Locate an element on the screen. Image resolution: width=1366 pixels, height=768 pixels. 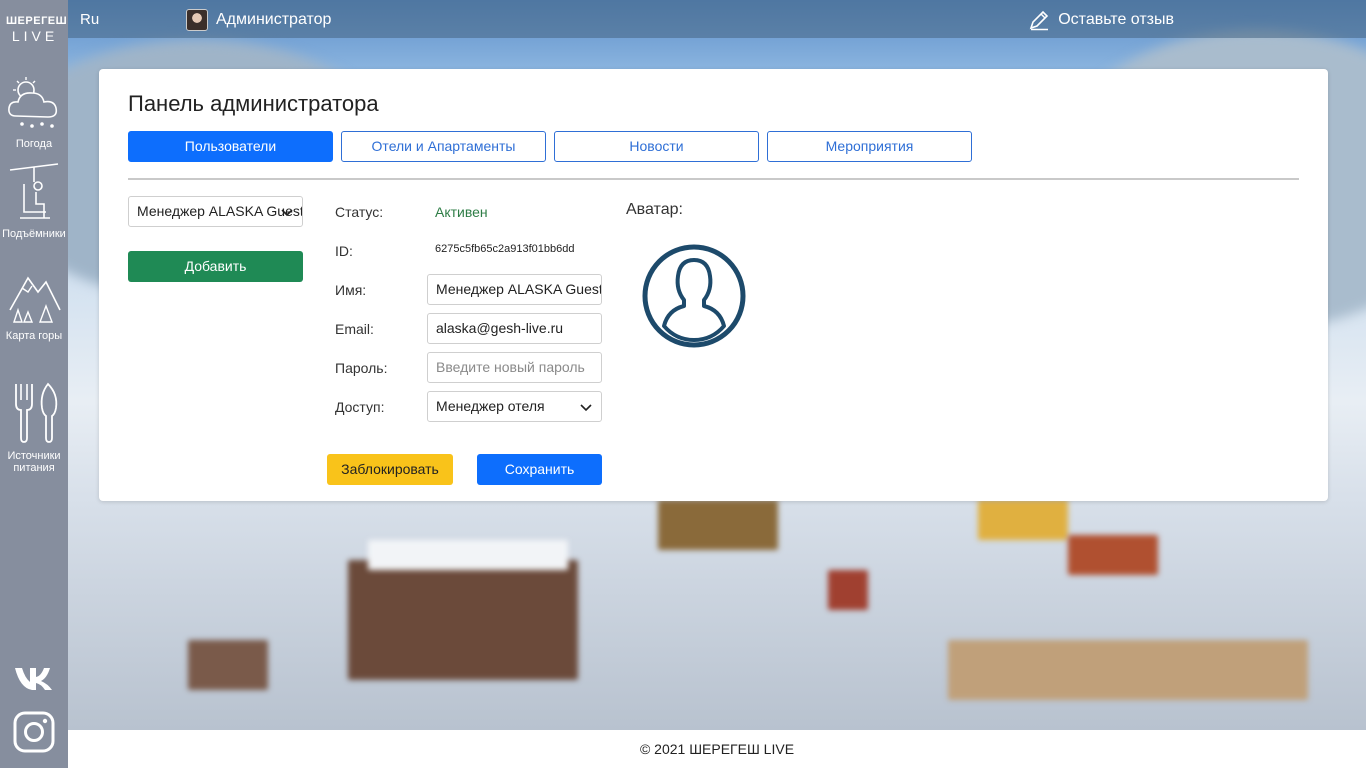
copyright-text: © 2021 ШЕРЕГЕШ LIVE is located at coordinates (717, 749).